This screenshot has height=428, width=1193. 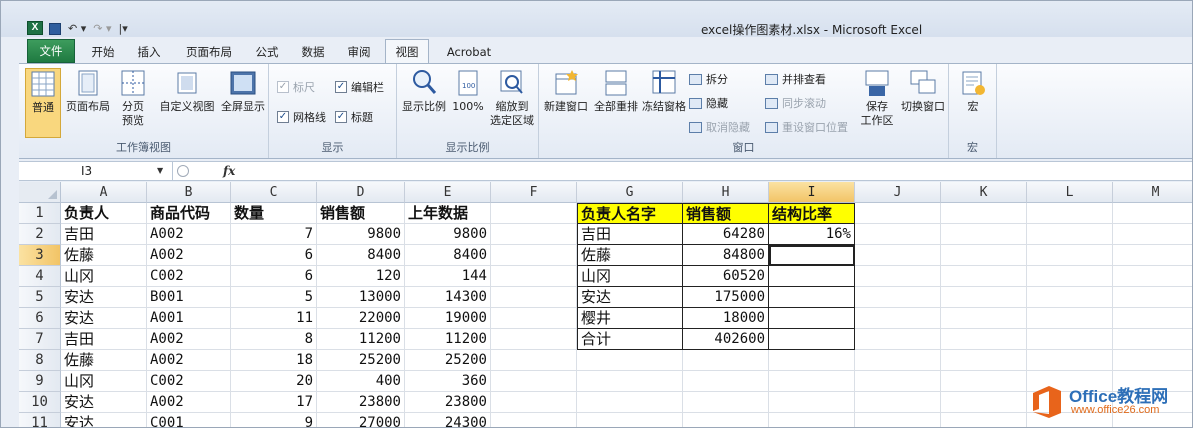 I want to click on table-cell: 18, so click(x=274, y=360).